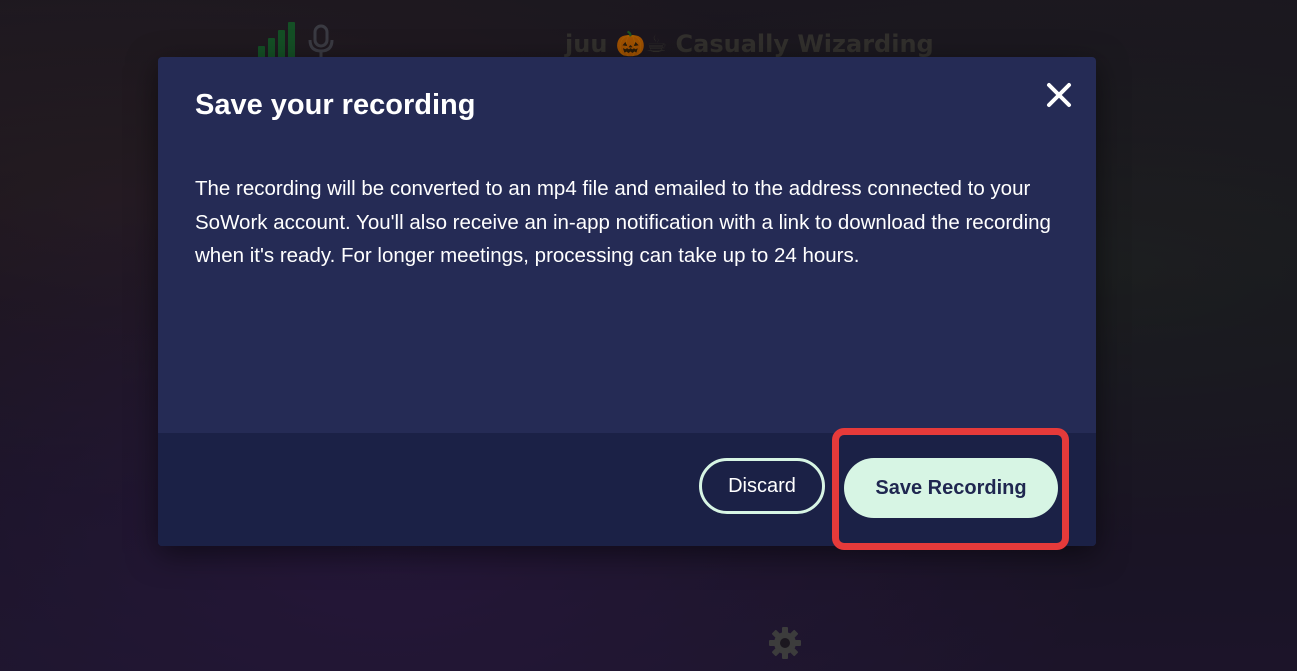 This screenshot has width=1297, height=671. Describe the element at coordinates (627, 489) in the screenshot. I see `dialog-footer: Discard Save Recording` at that location.